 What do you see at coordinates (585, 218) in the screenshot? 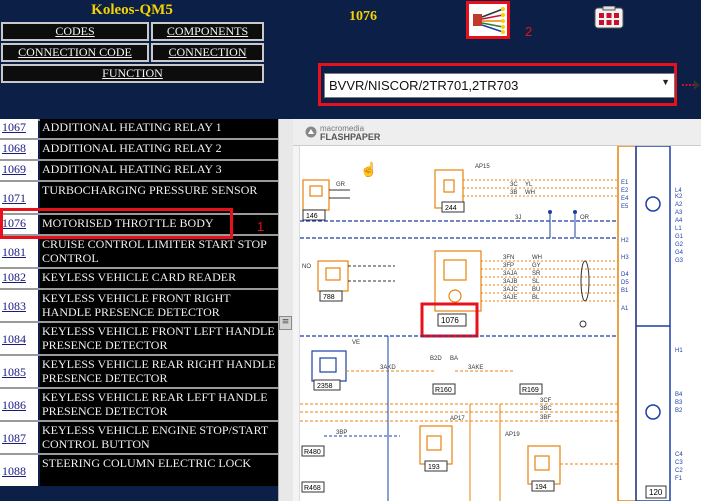
I see `wire-color: OR` at bounding box center [585, 218].